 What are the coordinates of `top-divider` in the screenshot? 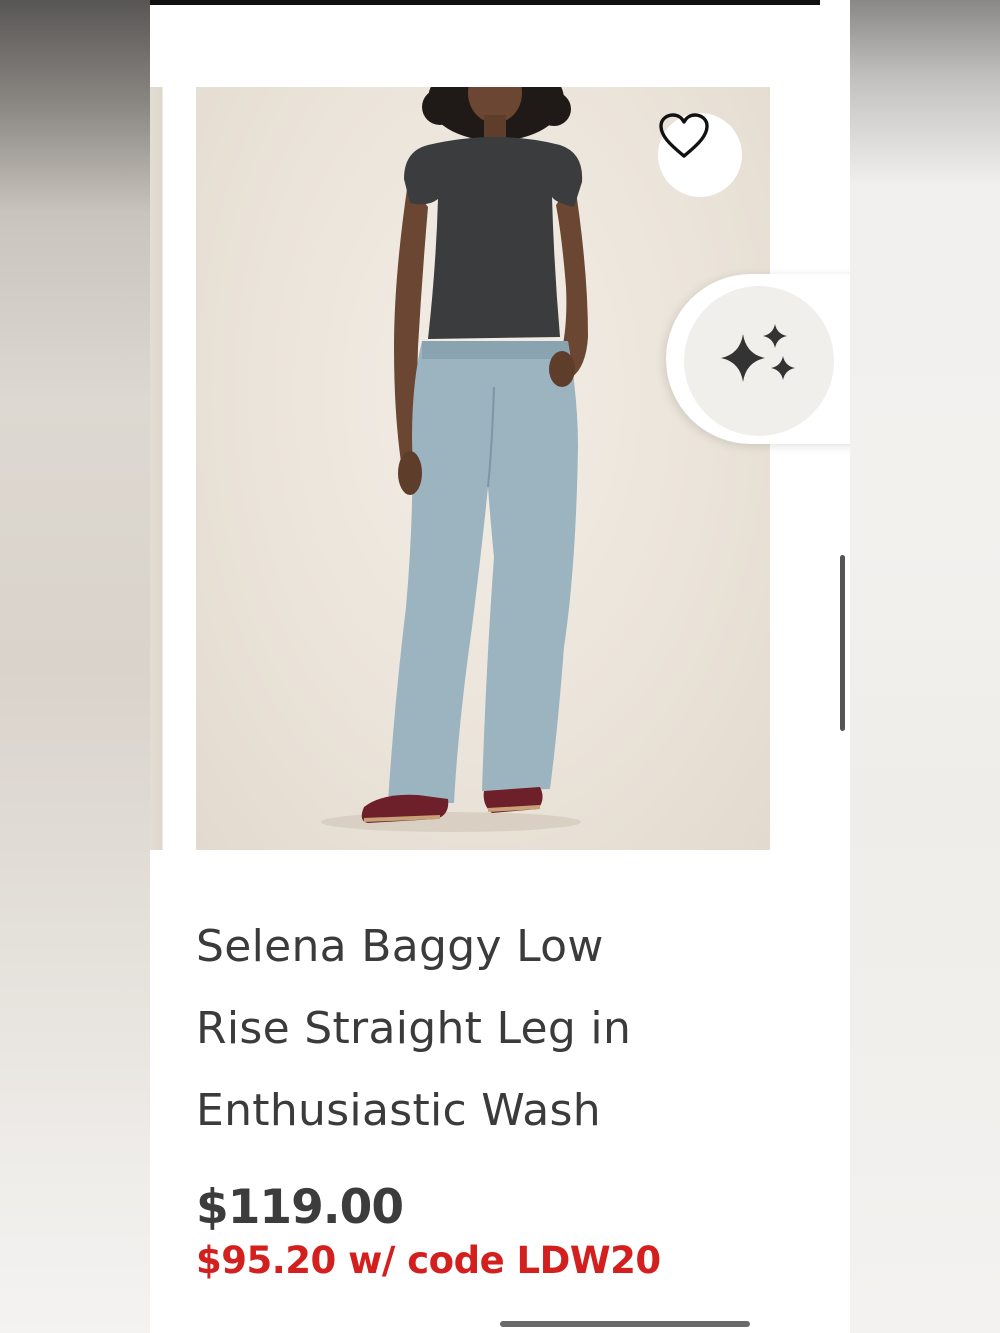 It's located at (485, 2).